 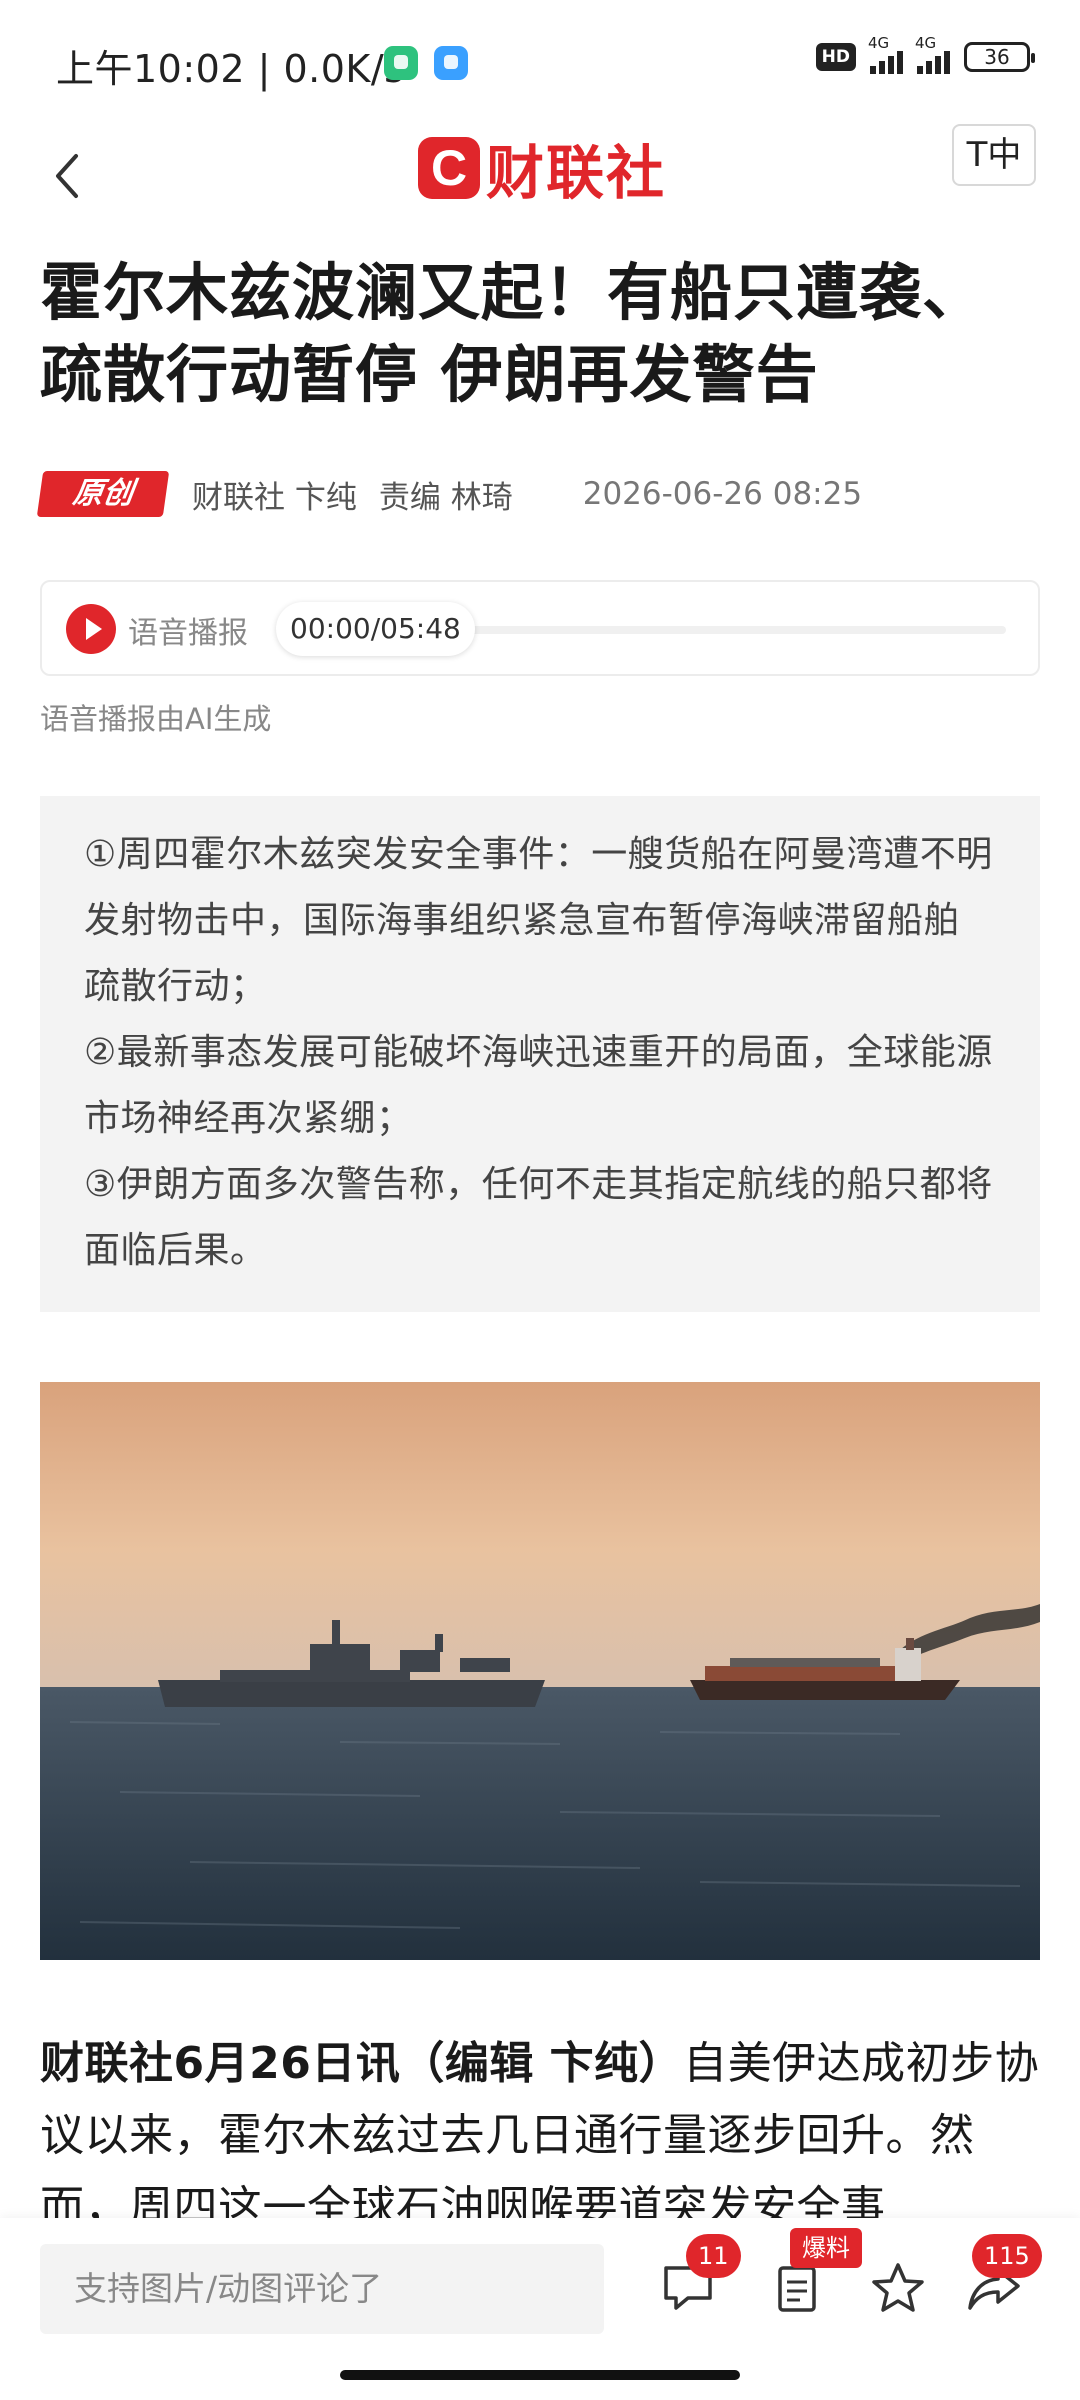 I want to click on audio-player: 语音播报 00:00/05:48, so click(x=540, y=628).